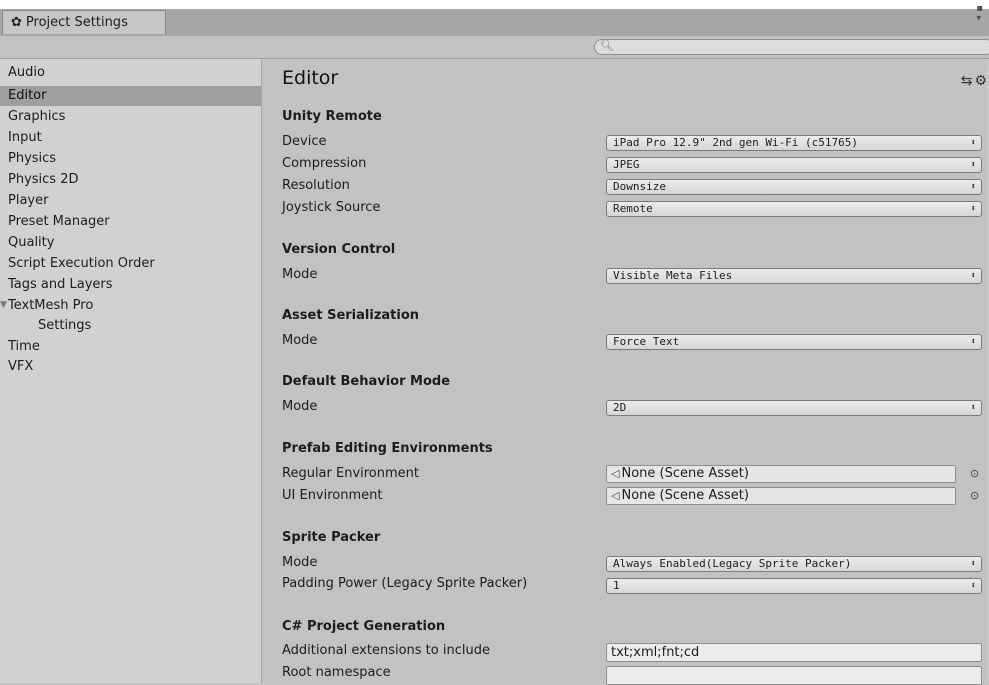 Image resolution: width=989 pixels, height=685 pixels. Describe the element at coordinates (794, 586) in the screenshot. I see `padding-power-dropdown: 1 ⬍` at that location.